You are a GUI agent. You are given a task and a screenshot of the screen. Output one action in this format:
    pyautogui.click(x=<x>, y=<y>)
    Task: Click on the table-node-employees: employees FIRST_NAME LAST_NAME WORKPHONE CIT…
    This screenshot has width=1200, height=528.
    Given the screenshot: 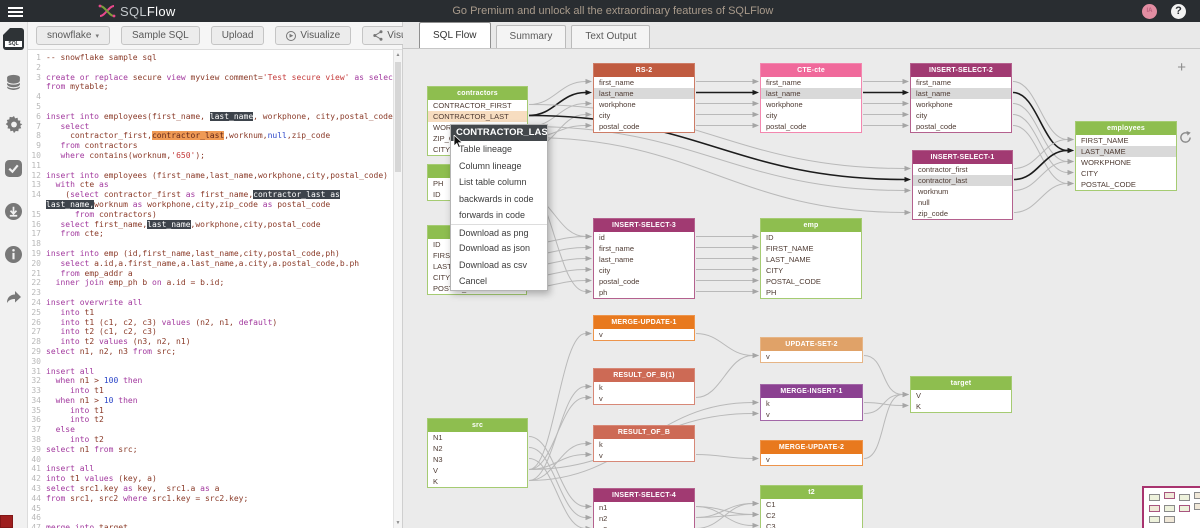 What is the action you would take?
    pyautogui.click(x=1126, y=156)
    